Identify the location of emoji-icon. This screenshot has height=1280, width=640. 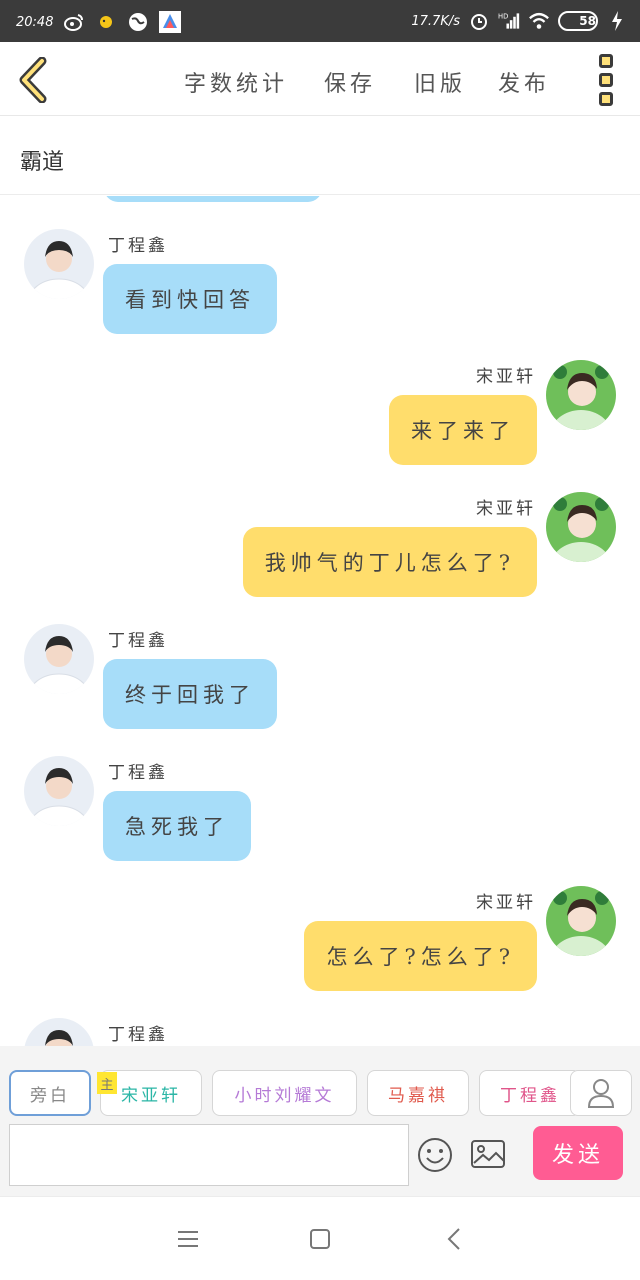
(435, 1155).